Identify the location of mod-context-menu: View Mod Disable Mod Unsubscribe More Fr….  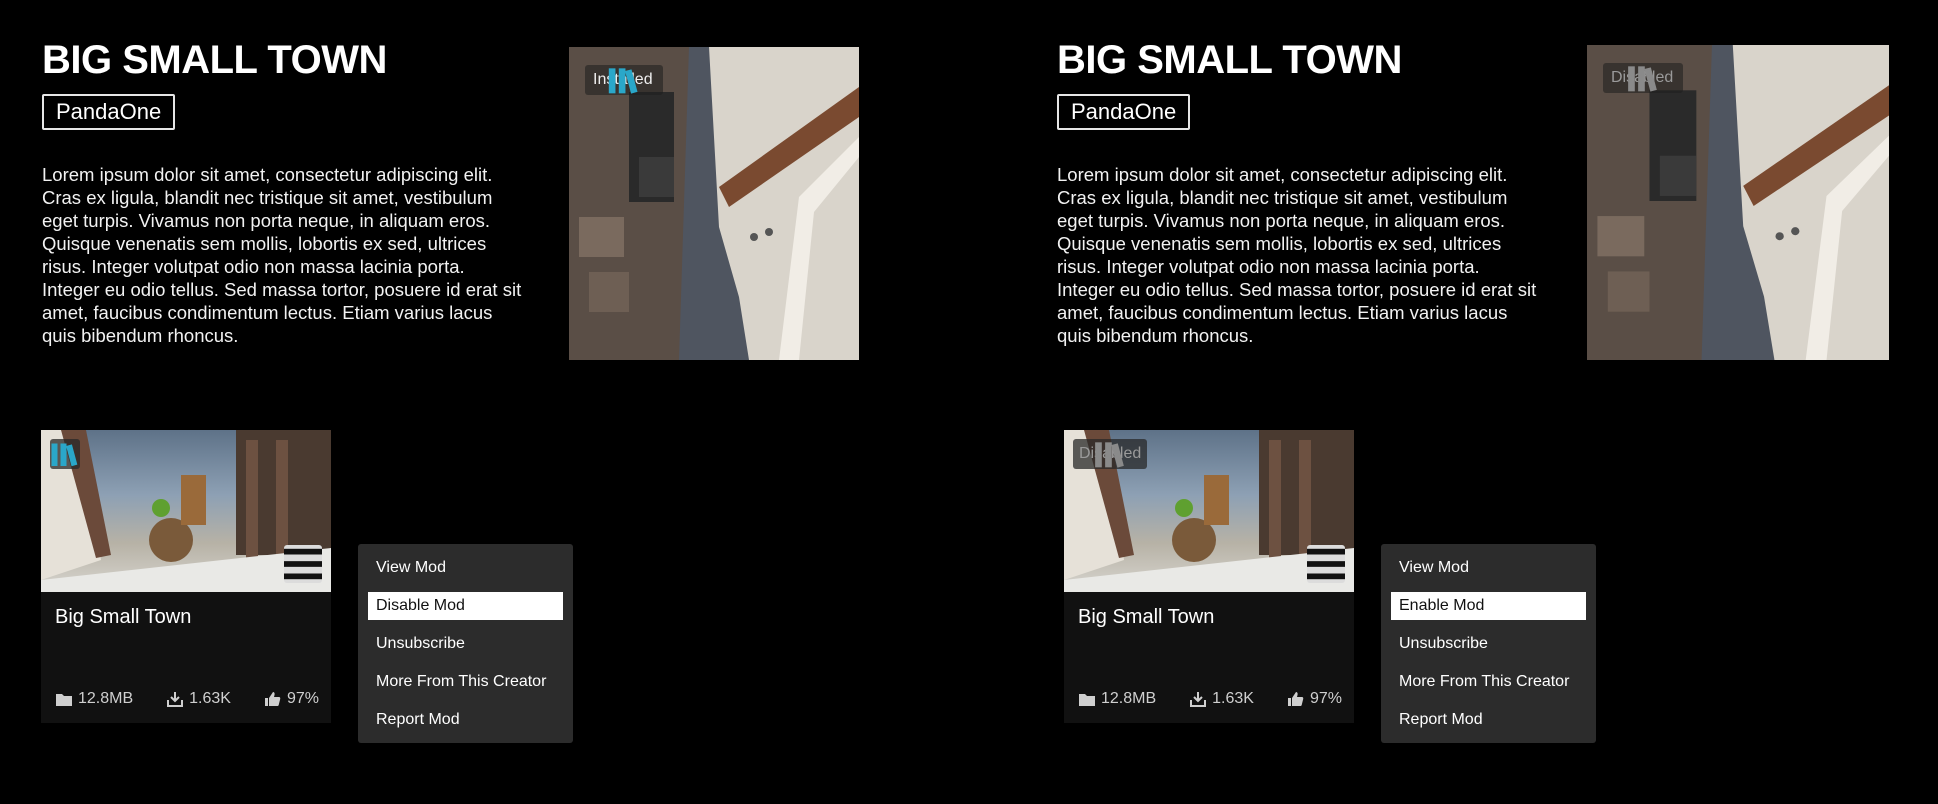
(465, 643).